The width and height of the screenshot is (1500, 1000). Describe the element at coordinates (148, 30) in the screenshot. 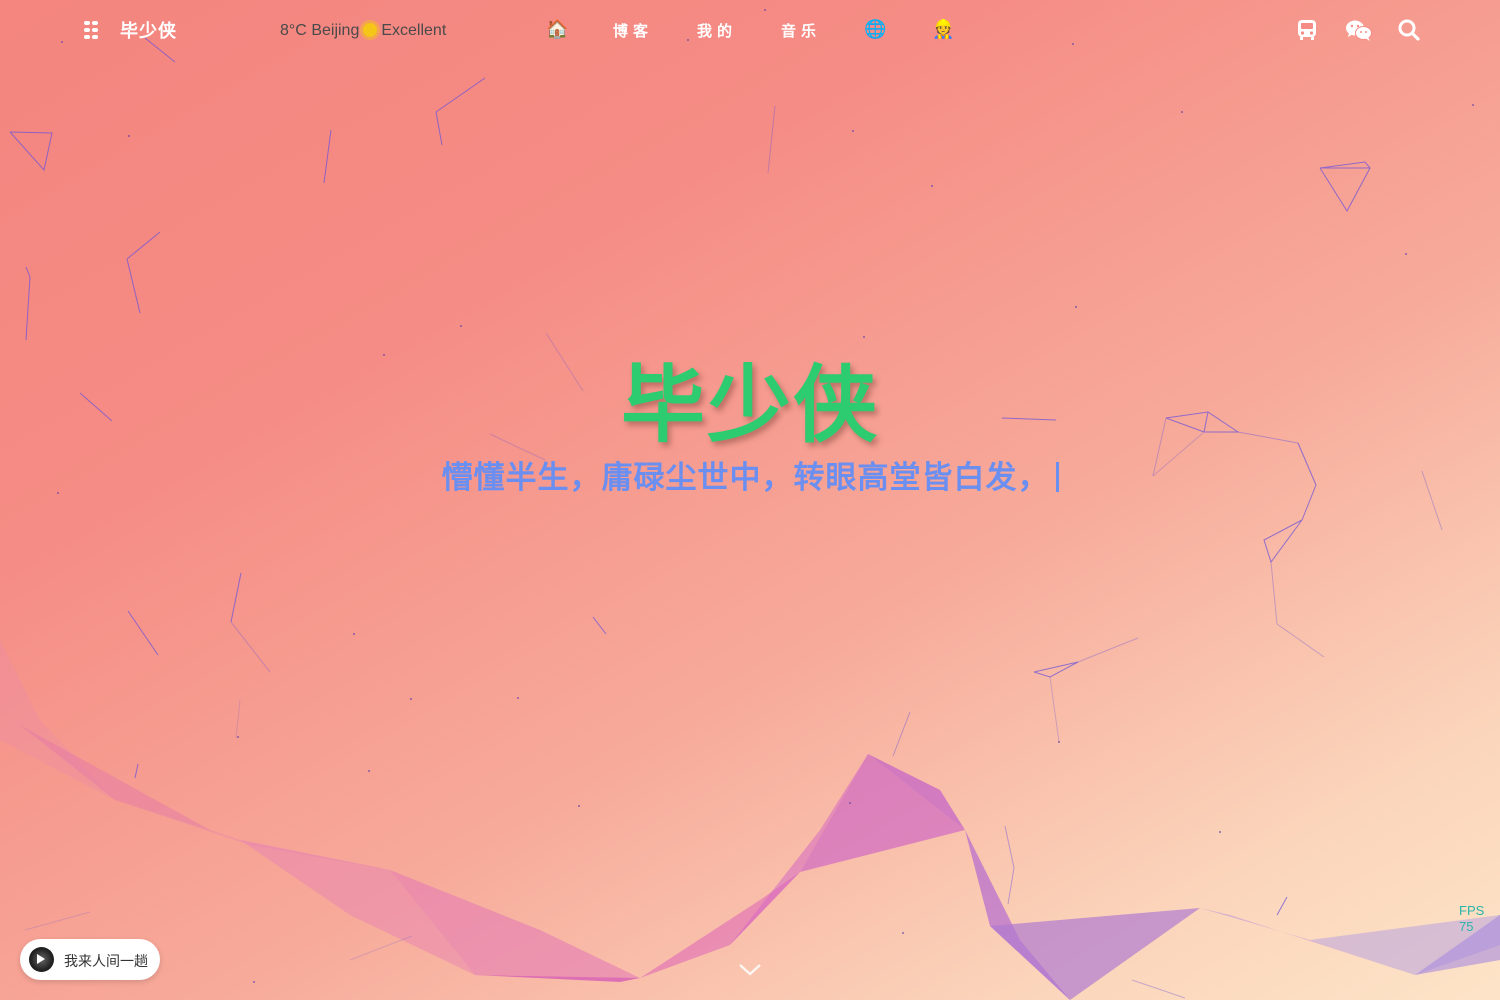

I see `site-name: 毕少侠` at that location.